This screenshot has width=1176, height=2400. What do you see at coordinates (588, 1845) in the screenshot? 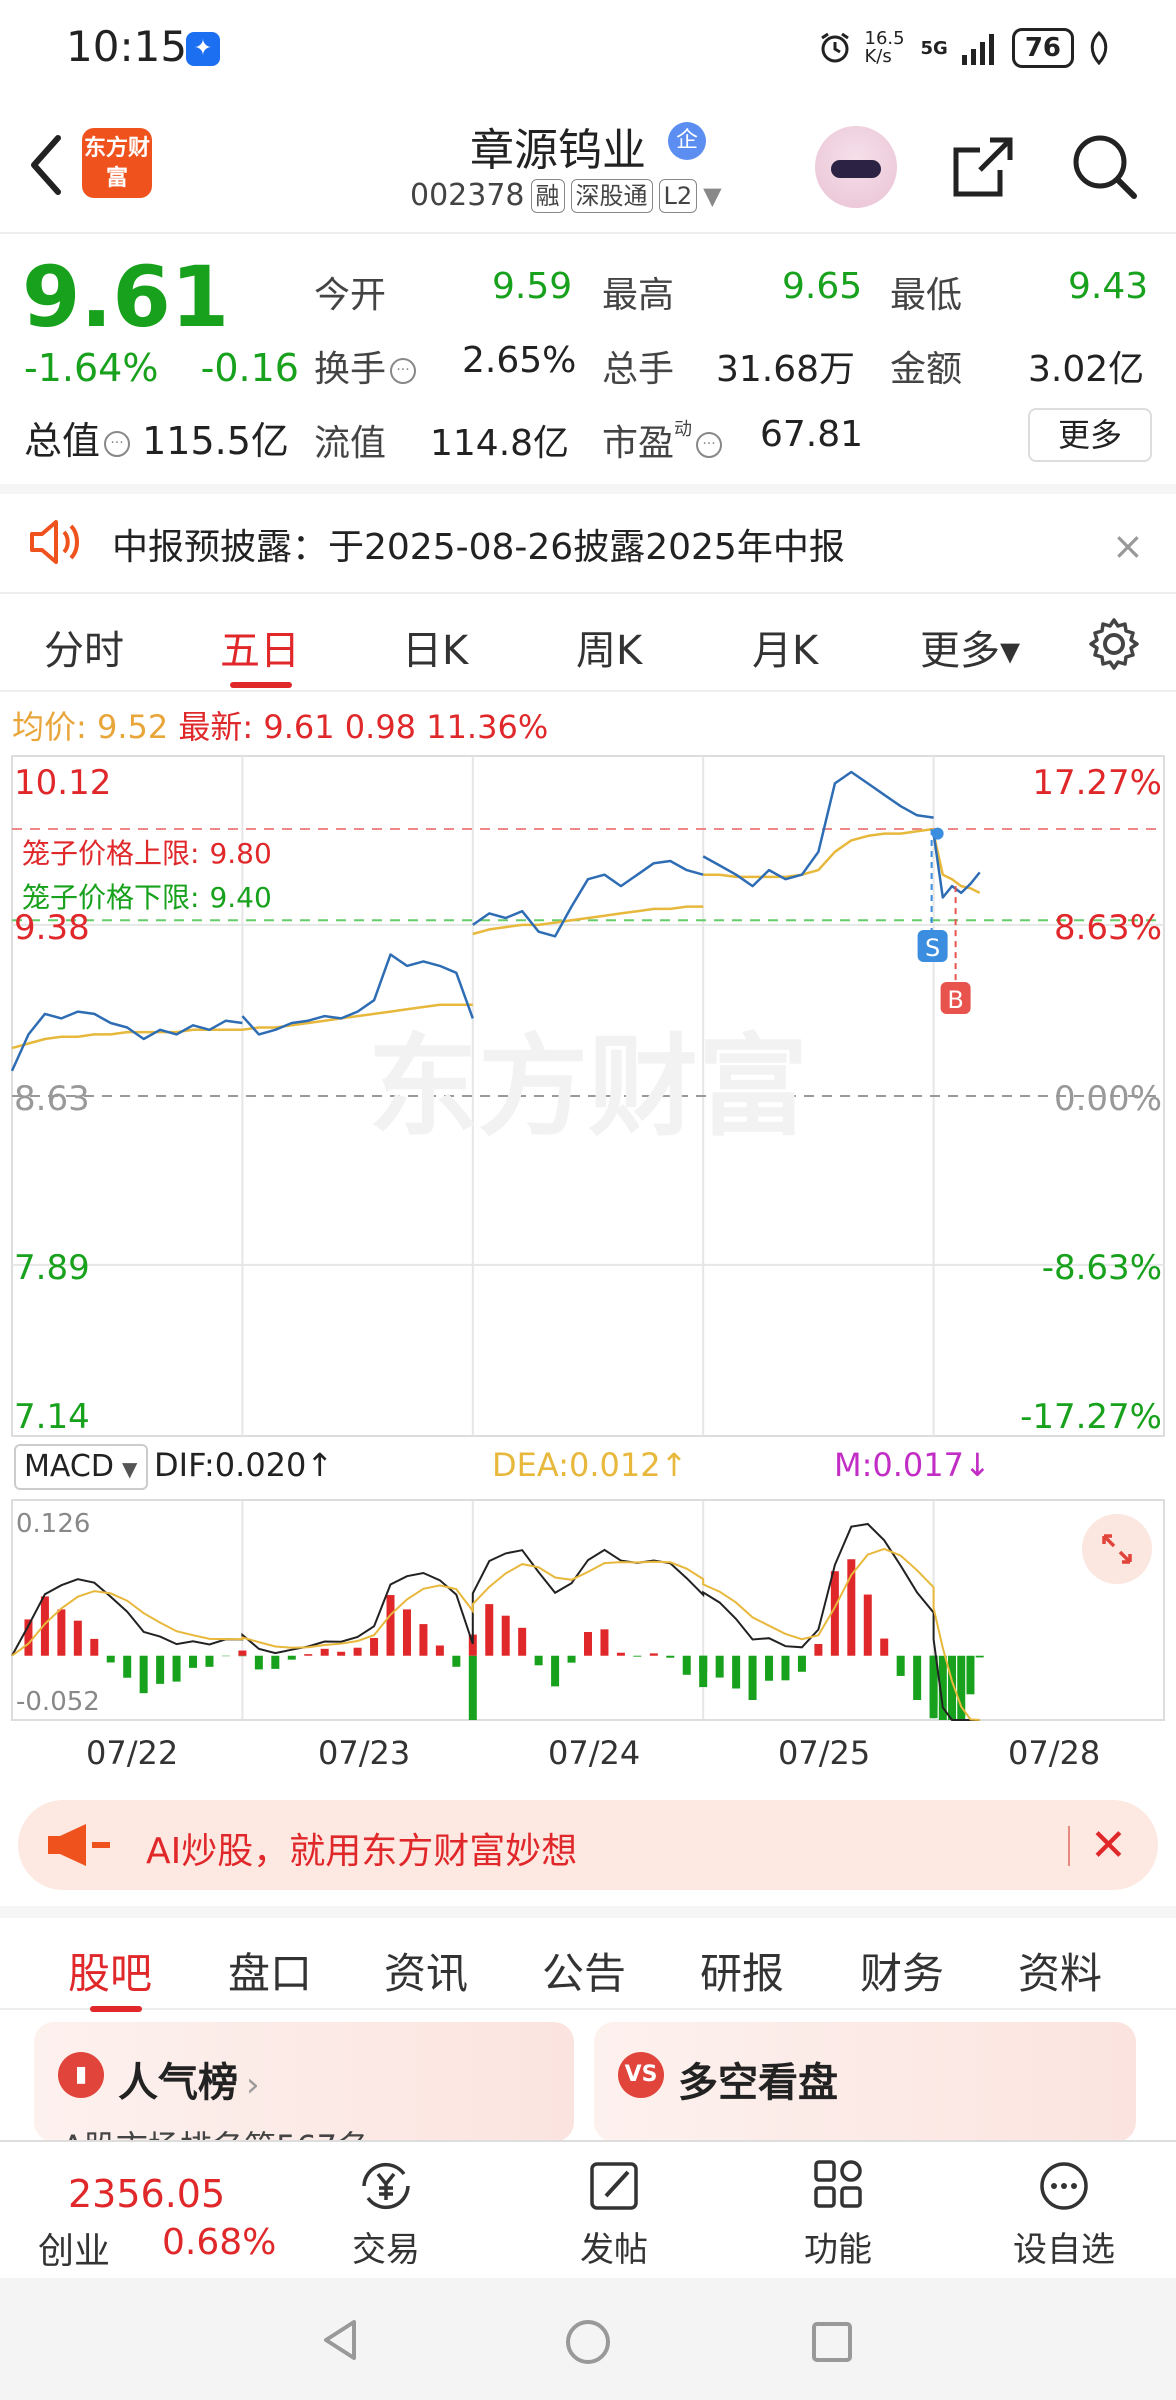
I see `ai-banner: AI炒股，就用东方财富妙想 ✕` at bounding box center [588, 1845].